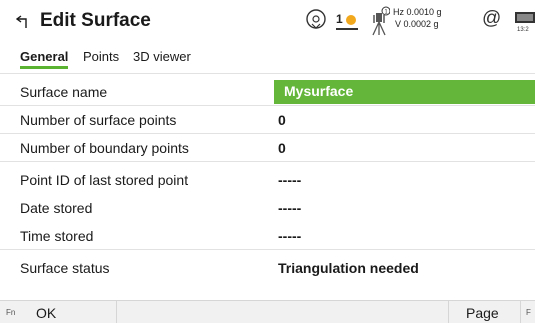 This screenshot has width=535, height=323. Describe the element at coordinates (95, 20) in the screenshot. I see `page-title: Edit Surface` at that location.